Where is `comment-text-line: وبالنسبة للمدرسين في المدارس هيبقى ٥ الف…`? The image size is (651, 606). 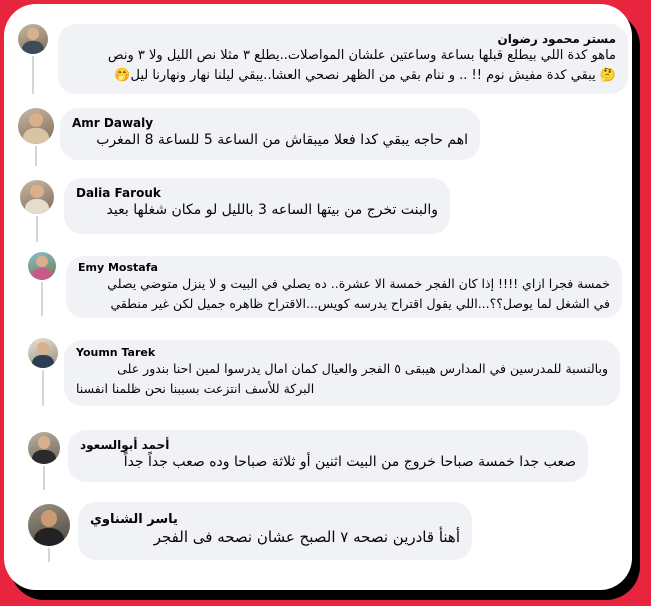 comment-text-line: وبالنسبة للمدرسين في المدارس هيبقى ٥ الف… is located at coordinates (362, 368).